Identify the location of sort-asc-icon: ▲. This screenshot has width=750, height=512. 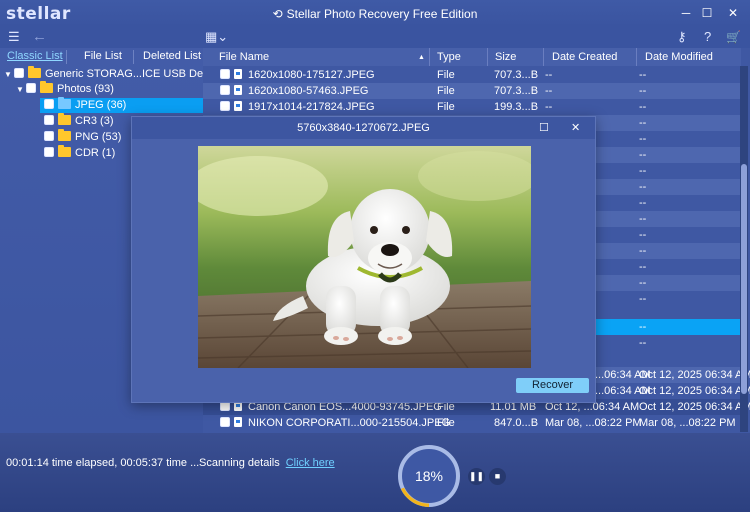
(421, 57).